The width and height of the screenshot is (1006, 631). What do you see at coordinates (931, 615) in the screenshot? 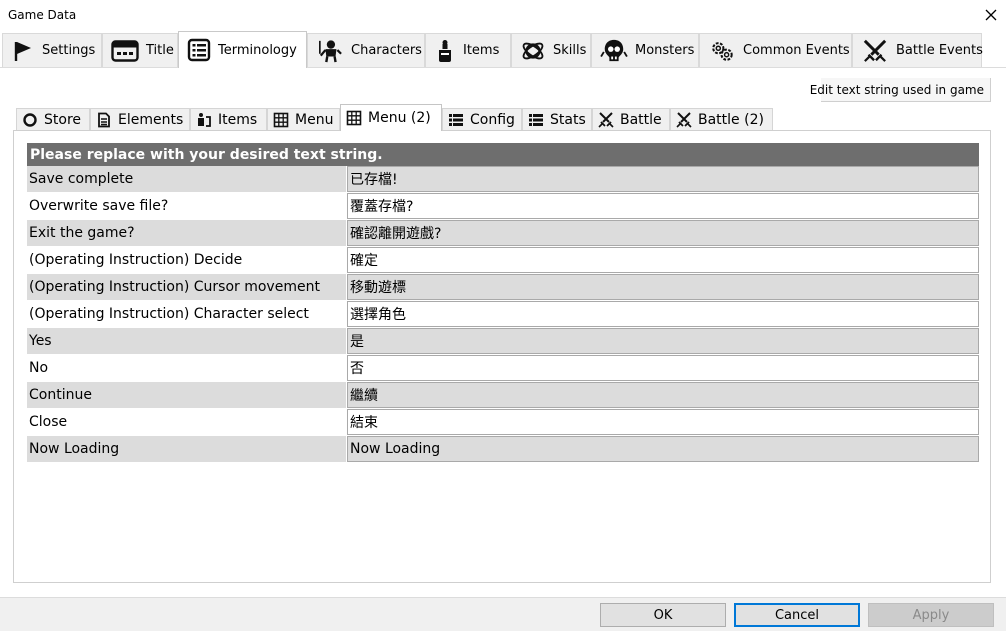
I see `apply-button: Apply` at bounding box center [931, 615].